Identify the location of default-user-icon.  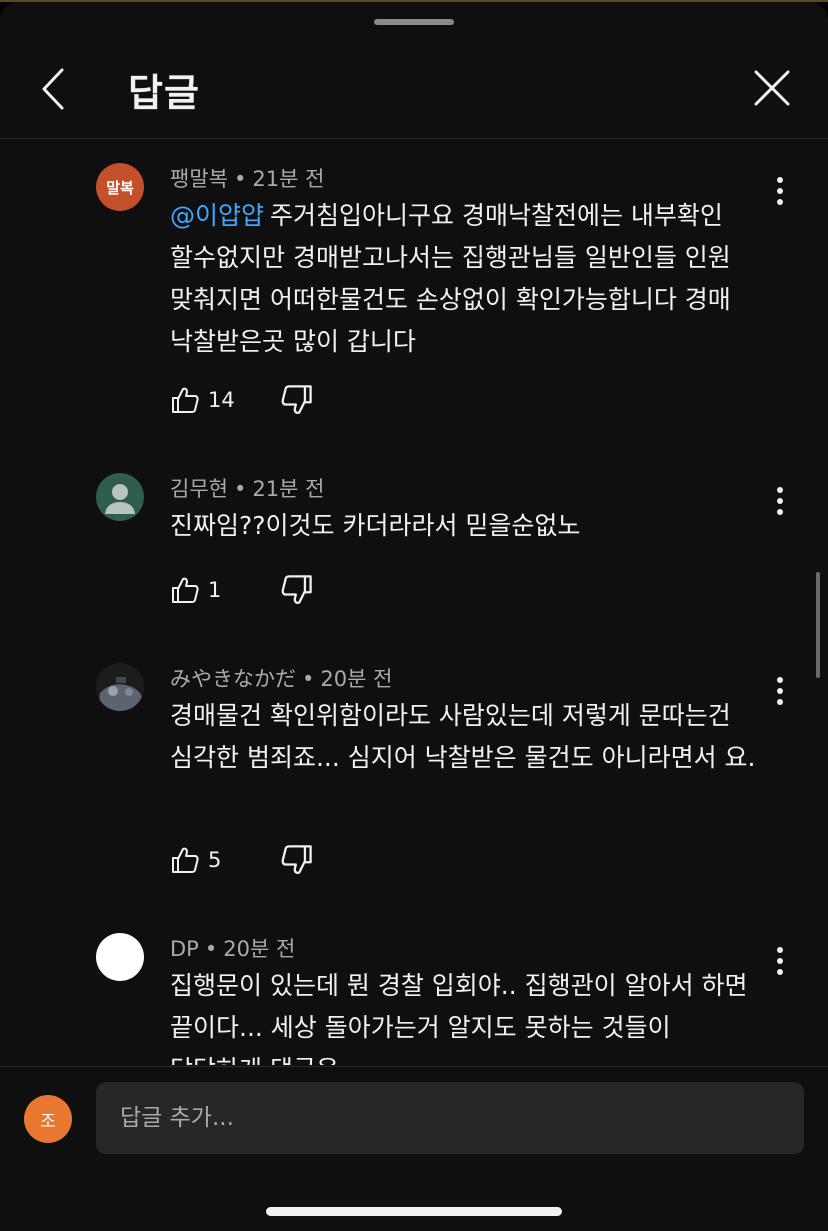
(120, 499).